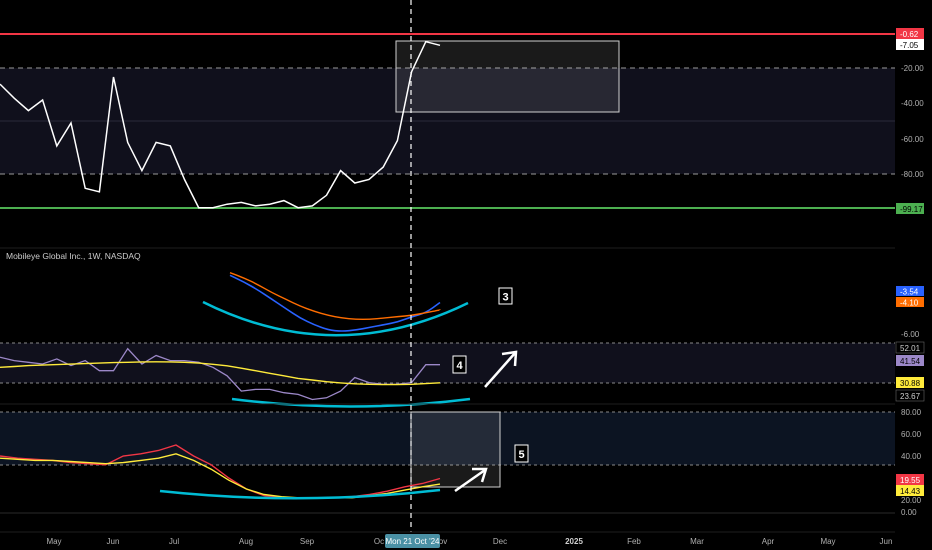  I want to click on highlight-rectangle-pane4, so click(455, 449).